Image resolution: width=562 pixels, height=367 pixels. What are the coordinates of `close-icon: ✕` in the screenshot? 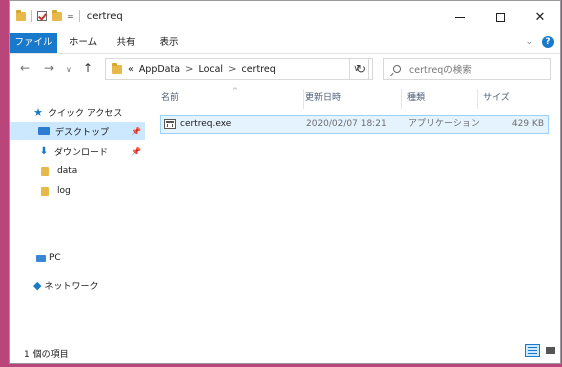 It's located at (540, 17).